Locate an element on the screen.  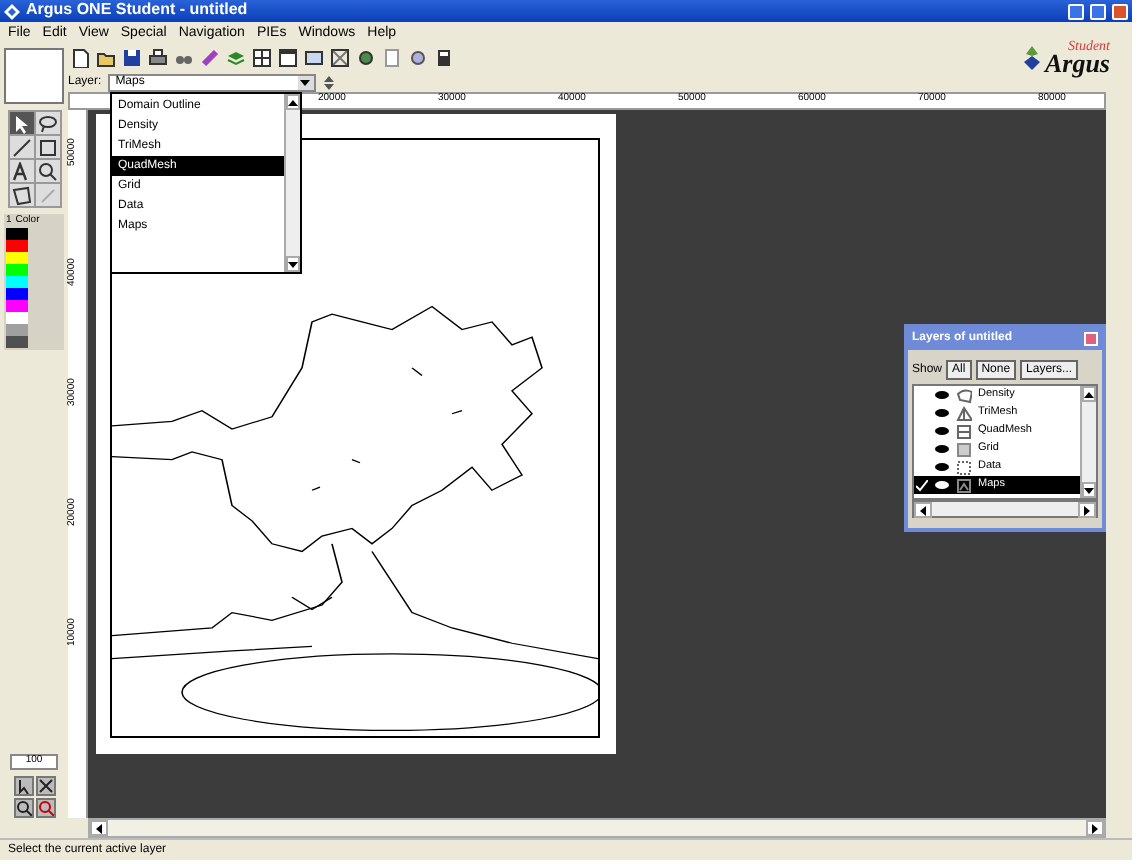
calculator-icon is located at coordinates (444, 58).